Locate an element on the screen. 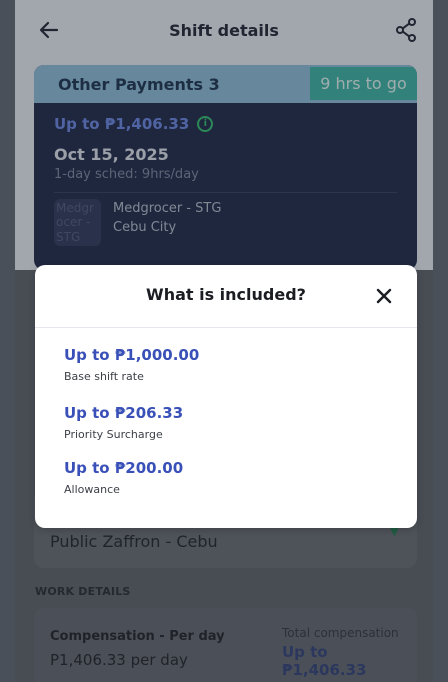 This screenshot has height=682, width=448. included-item-amount: Up to ₱200.00 is located at coordinates (124, 468).